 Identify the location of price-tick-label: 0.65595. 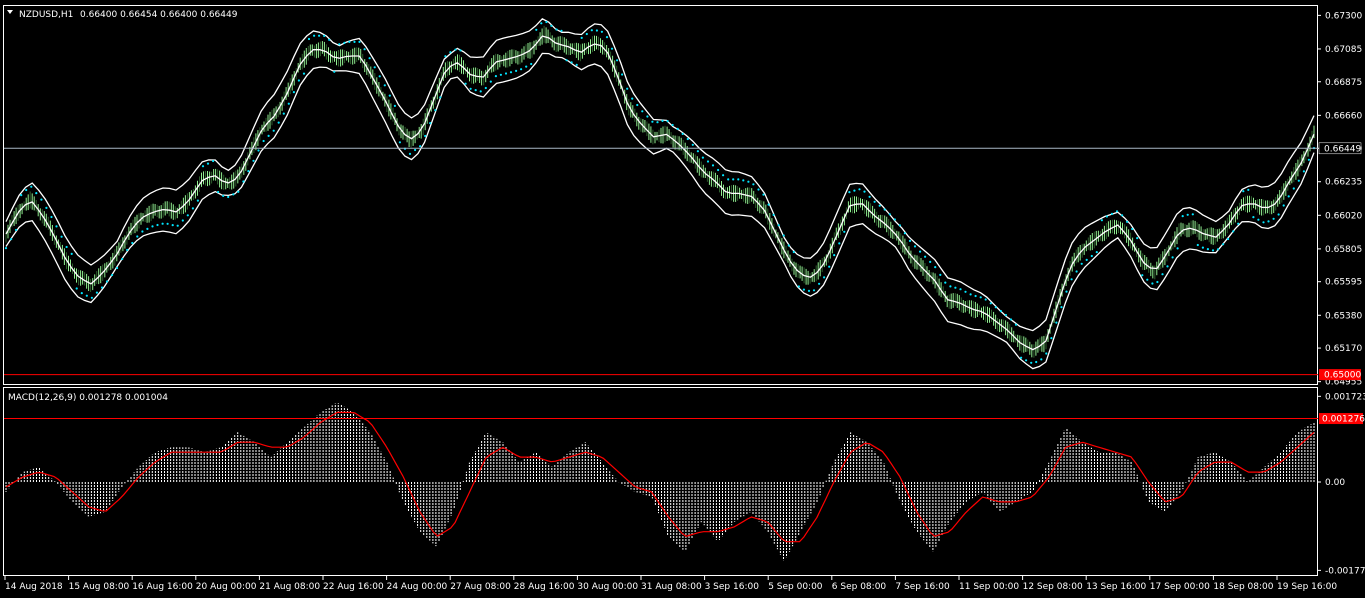
(1343, 283).